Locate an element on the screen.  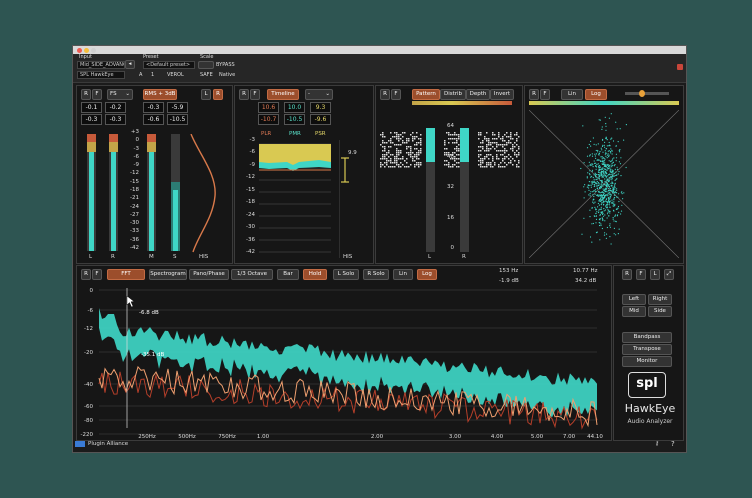
rms-plus3-button: RMS + 3dB is located at coordinates (160, 94).